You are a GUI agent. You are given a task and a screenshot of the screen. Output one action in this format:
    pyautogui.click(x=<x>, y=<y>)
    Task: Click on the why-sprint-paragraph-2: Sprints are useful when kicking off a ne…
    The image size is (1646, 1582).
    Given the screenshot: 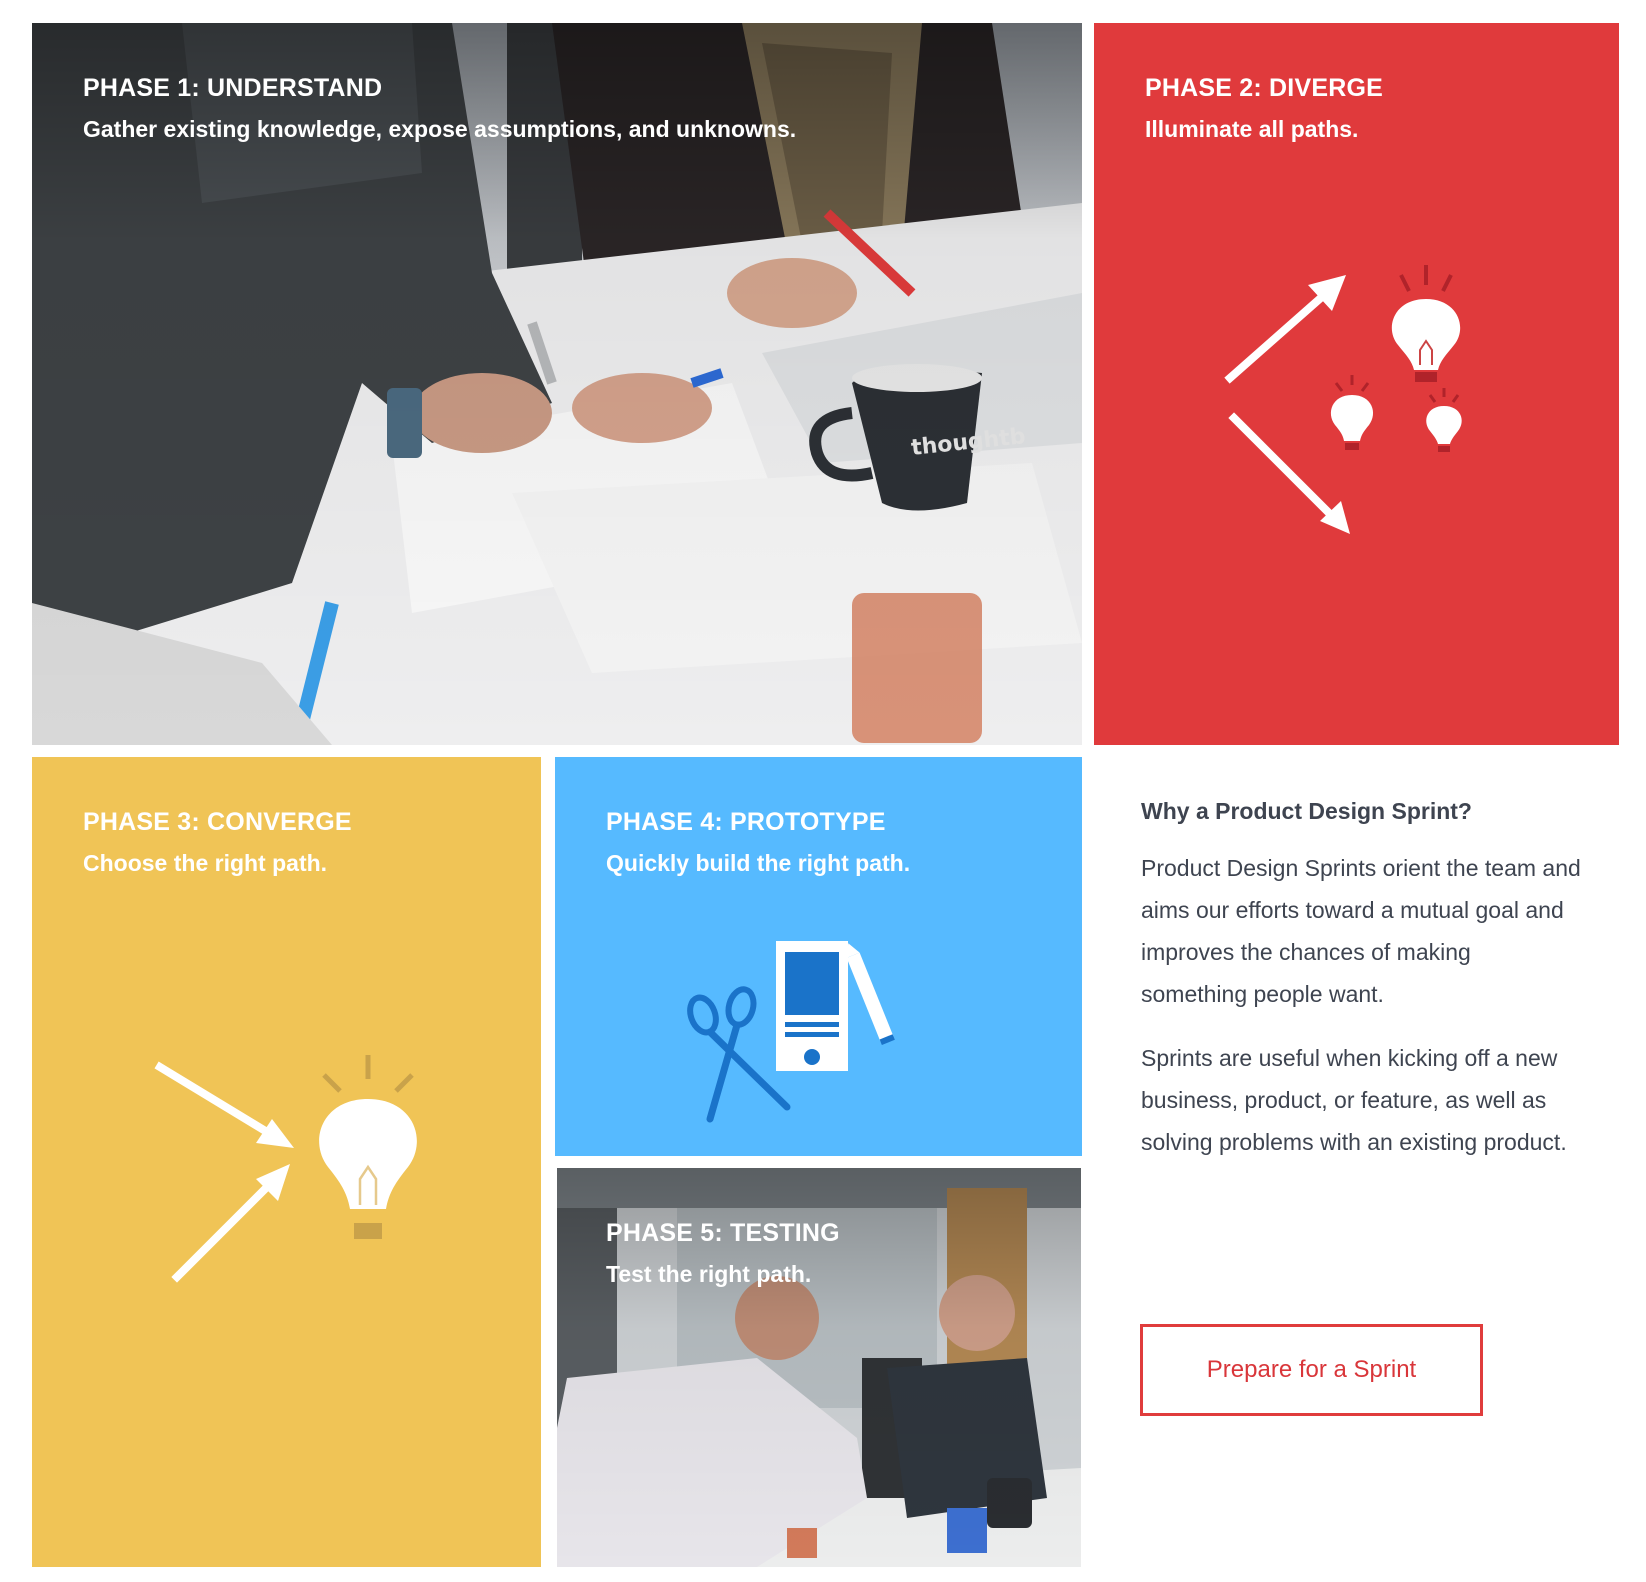 What is the action you would take?
    pyautogui.click(x=1354, y=1099)
    